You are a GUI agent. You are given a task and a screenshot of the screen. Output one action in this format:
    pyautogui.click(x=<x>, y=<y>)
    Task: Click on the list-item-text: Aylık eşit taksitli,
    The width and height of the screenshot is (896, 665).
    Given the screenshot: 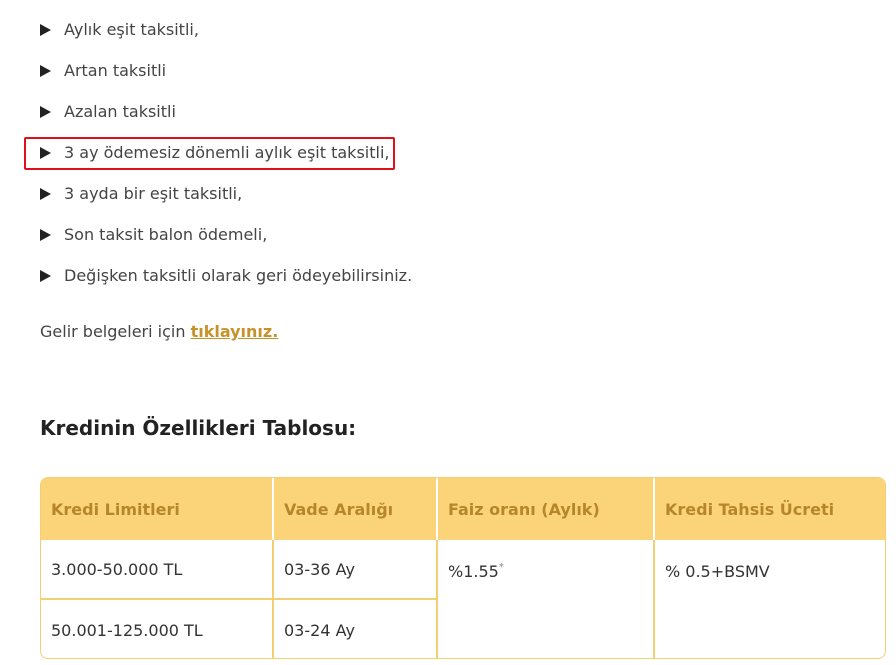 What is the action you would take?
    pyautogui.click(x=131, y=29)
    